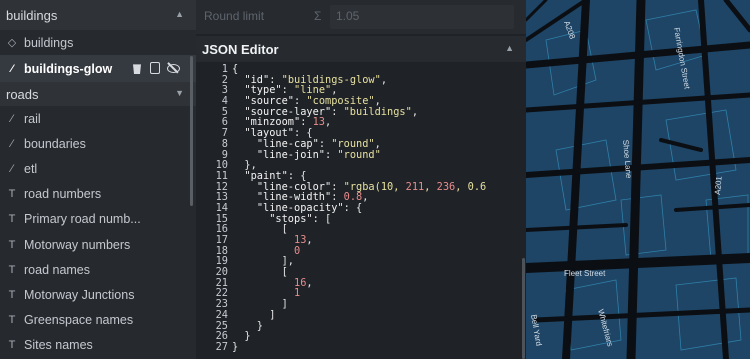 Image resolution: width=750 pixels, height=359 pixels. I want to click on layer-label: Greenspace names, so click(79, 320).